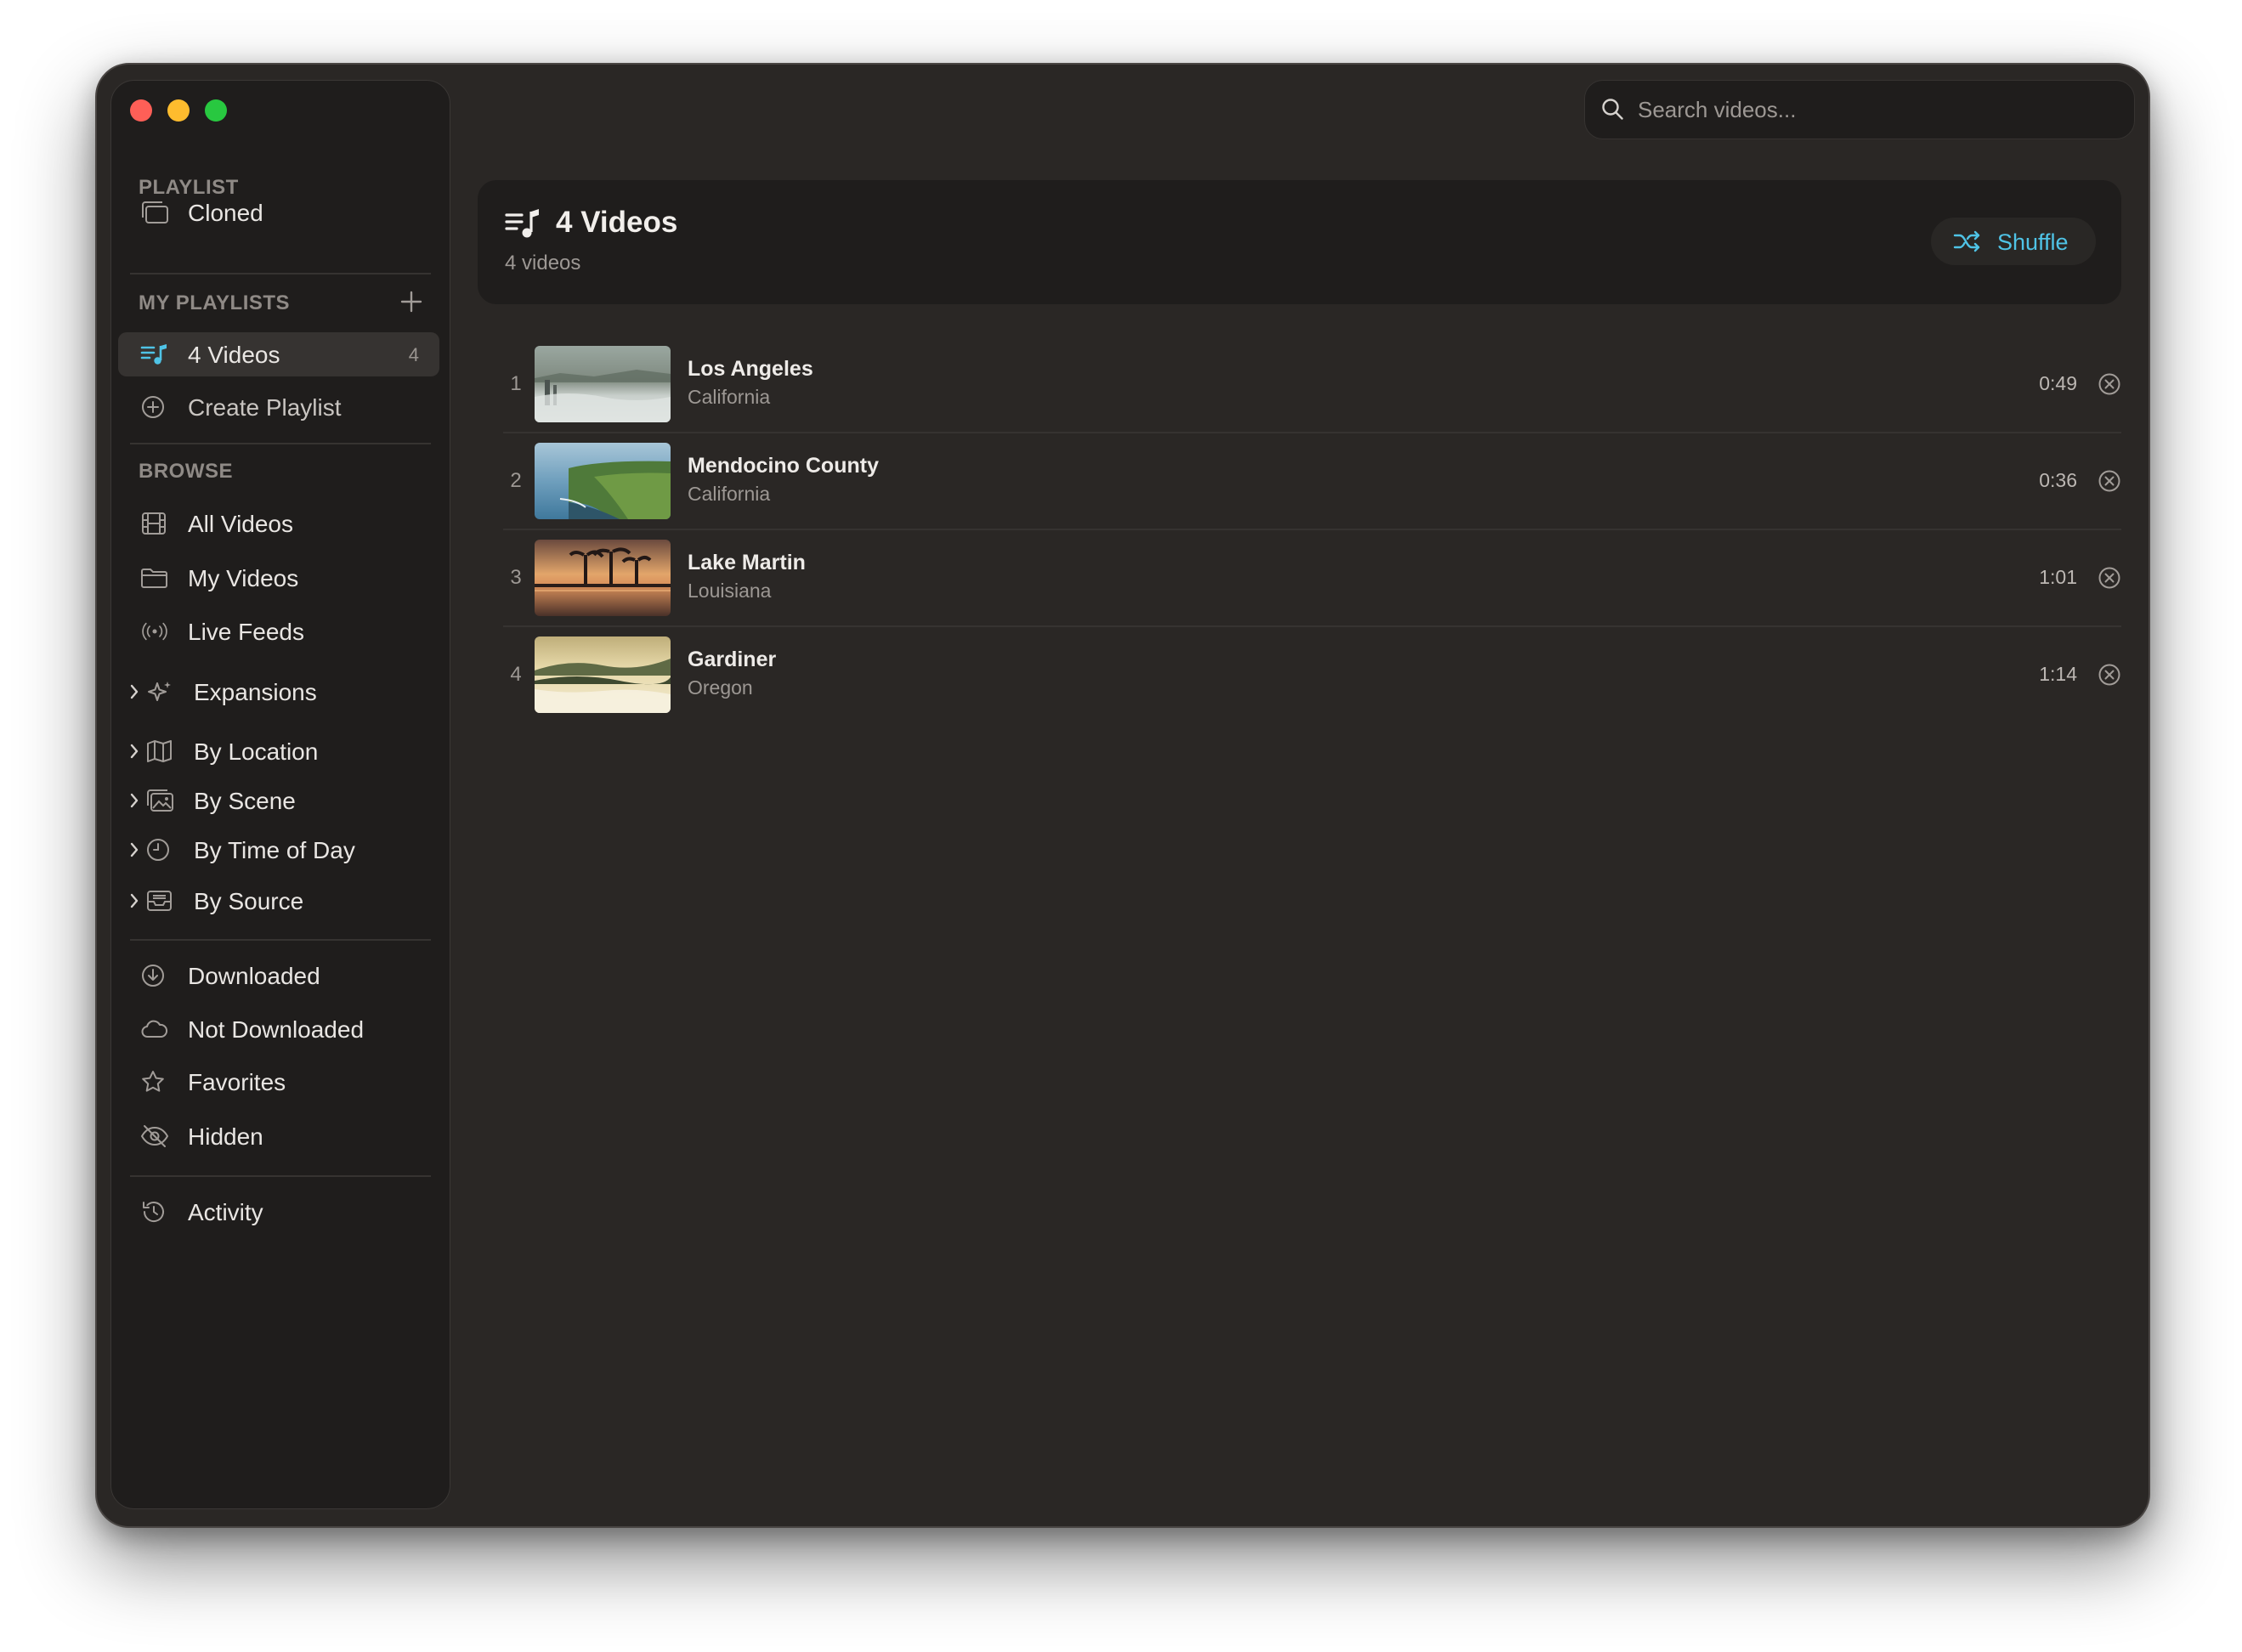 Image resolution: width=2242 pixels, height=1652 pixels. What do you see at coordinates (225, 1212) in the screenshot?
I see `sidebar-item-label: Activity` at bounding box center [225, 1212].